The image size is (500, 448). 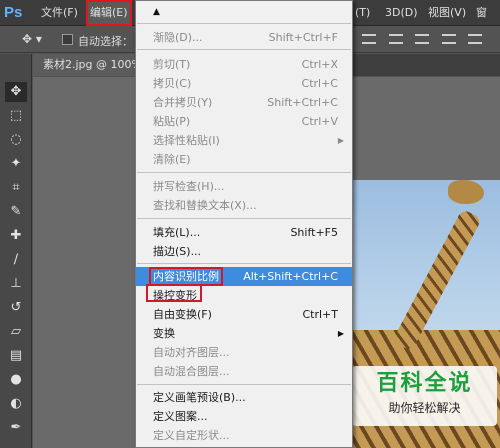 I want to click on menu-item-paste-special: 选择性粘贴(I) ▶, so click(x=244, y=140).